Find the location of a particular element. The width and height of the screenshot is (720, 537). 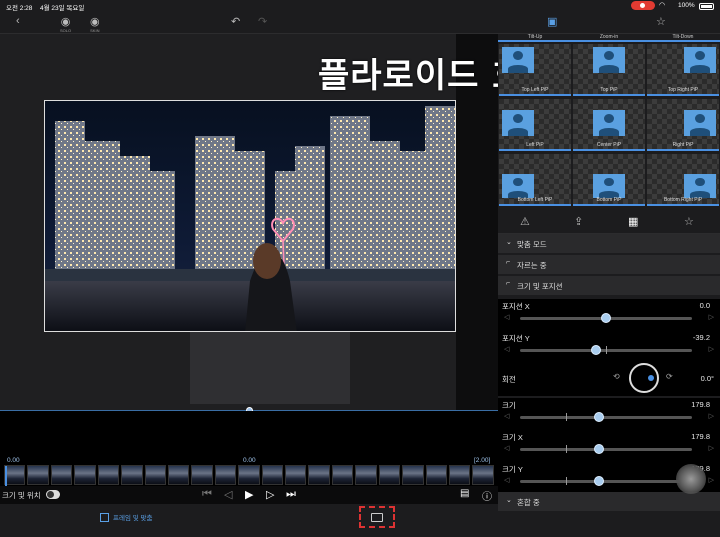

playhead is located at coordinates (6, 476).